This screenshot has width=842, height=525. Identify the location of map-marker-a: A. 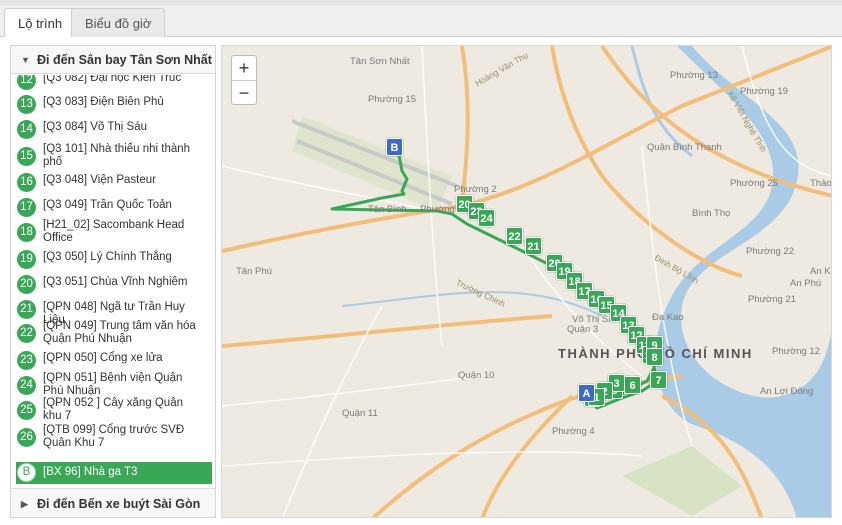
(586, 393).